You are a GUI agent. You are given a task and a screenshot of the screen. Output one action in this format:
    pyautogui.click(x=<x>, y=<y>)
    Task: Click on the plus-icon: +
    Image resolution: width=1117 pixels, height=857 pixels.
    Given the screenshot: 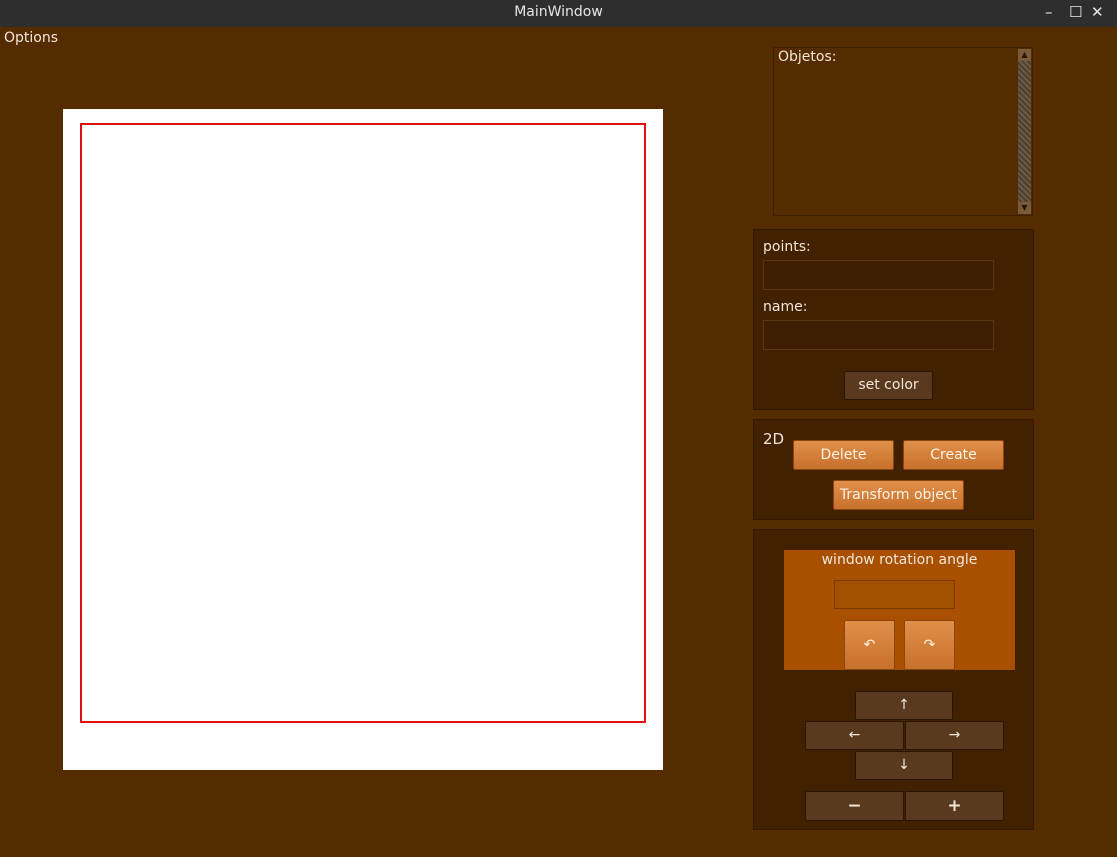 What is the action you would take?
    pyautogui.click(x=954, y=806)
    